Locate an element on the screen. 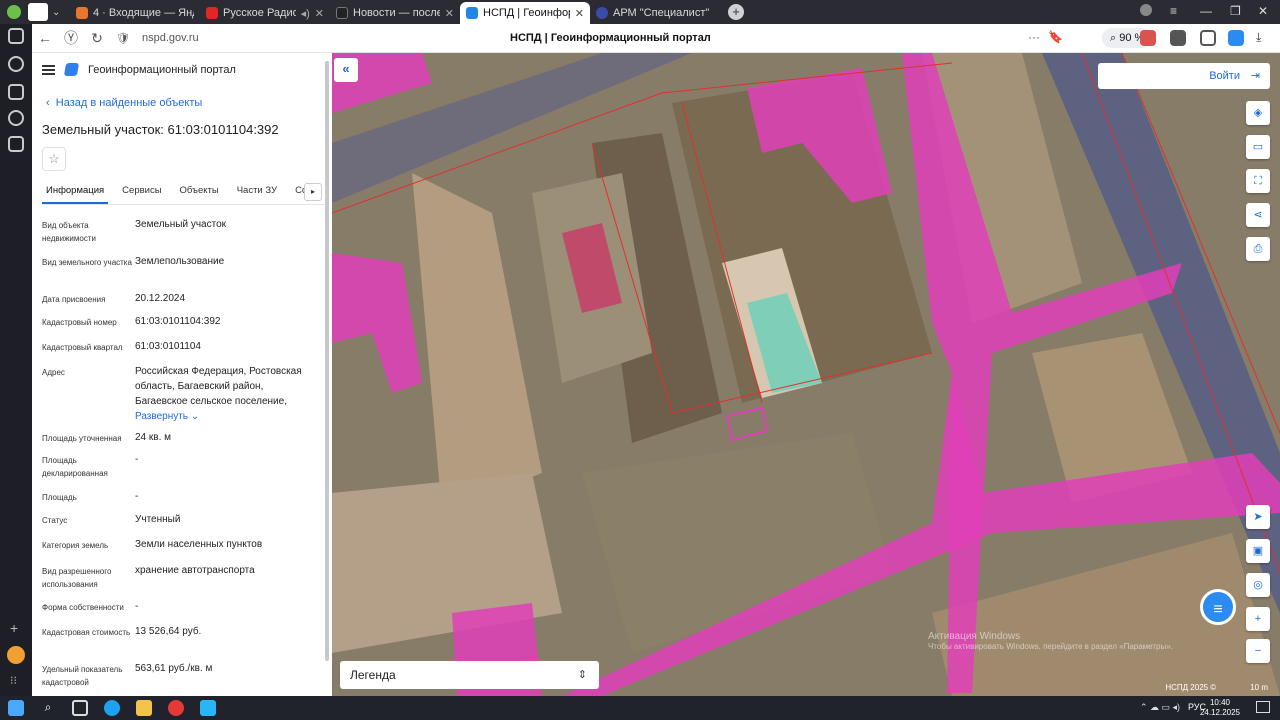 This screenshot has width=1280, height=720. star-icon: ☆ is located at coordinates (54, 159).